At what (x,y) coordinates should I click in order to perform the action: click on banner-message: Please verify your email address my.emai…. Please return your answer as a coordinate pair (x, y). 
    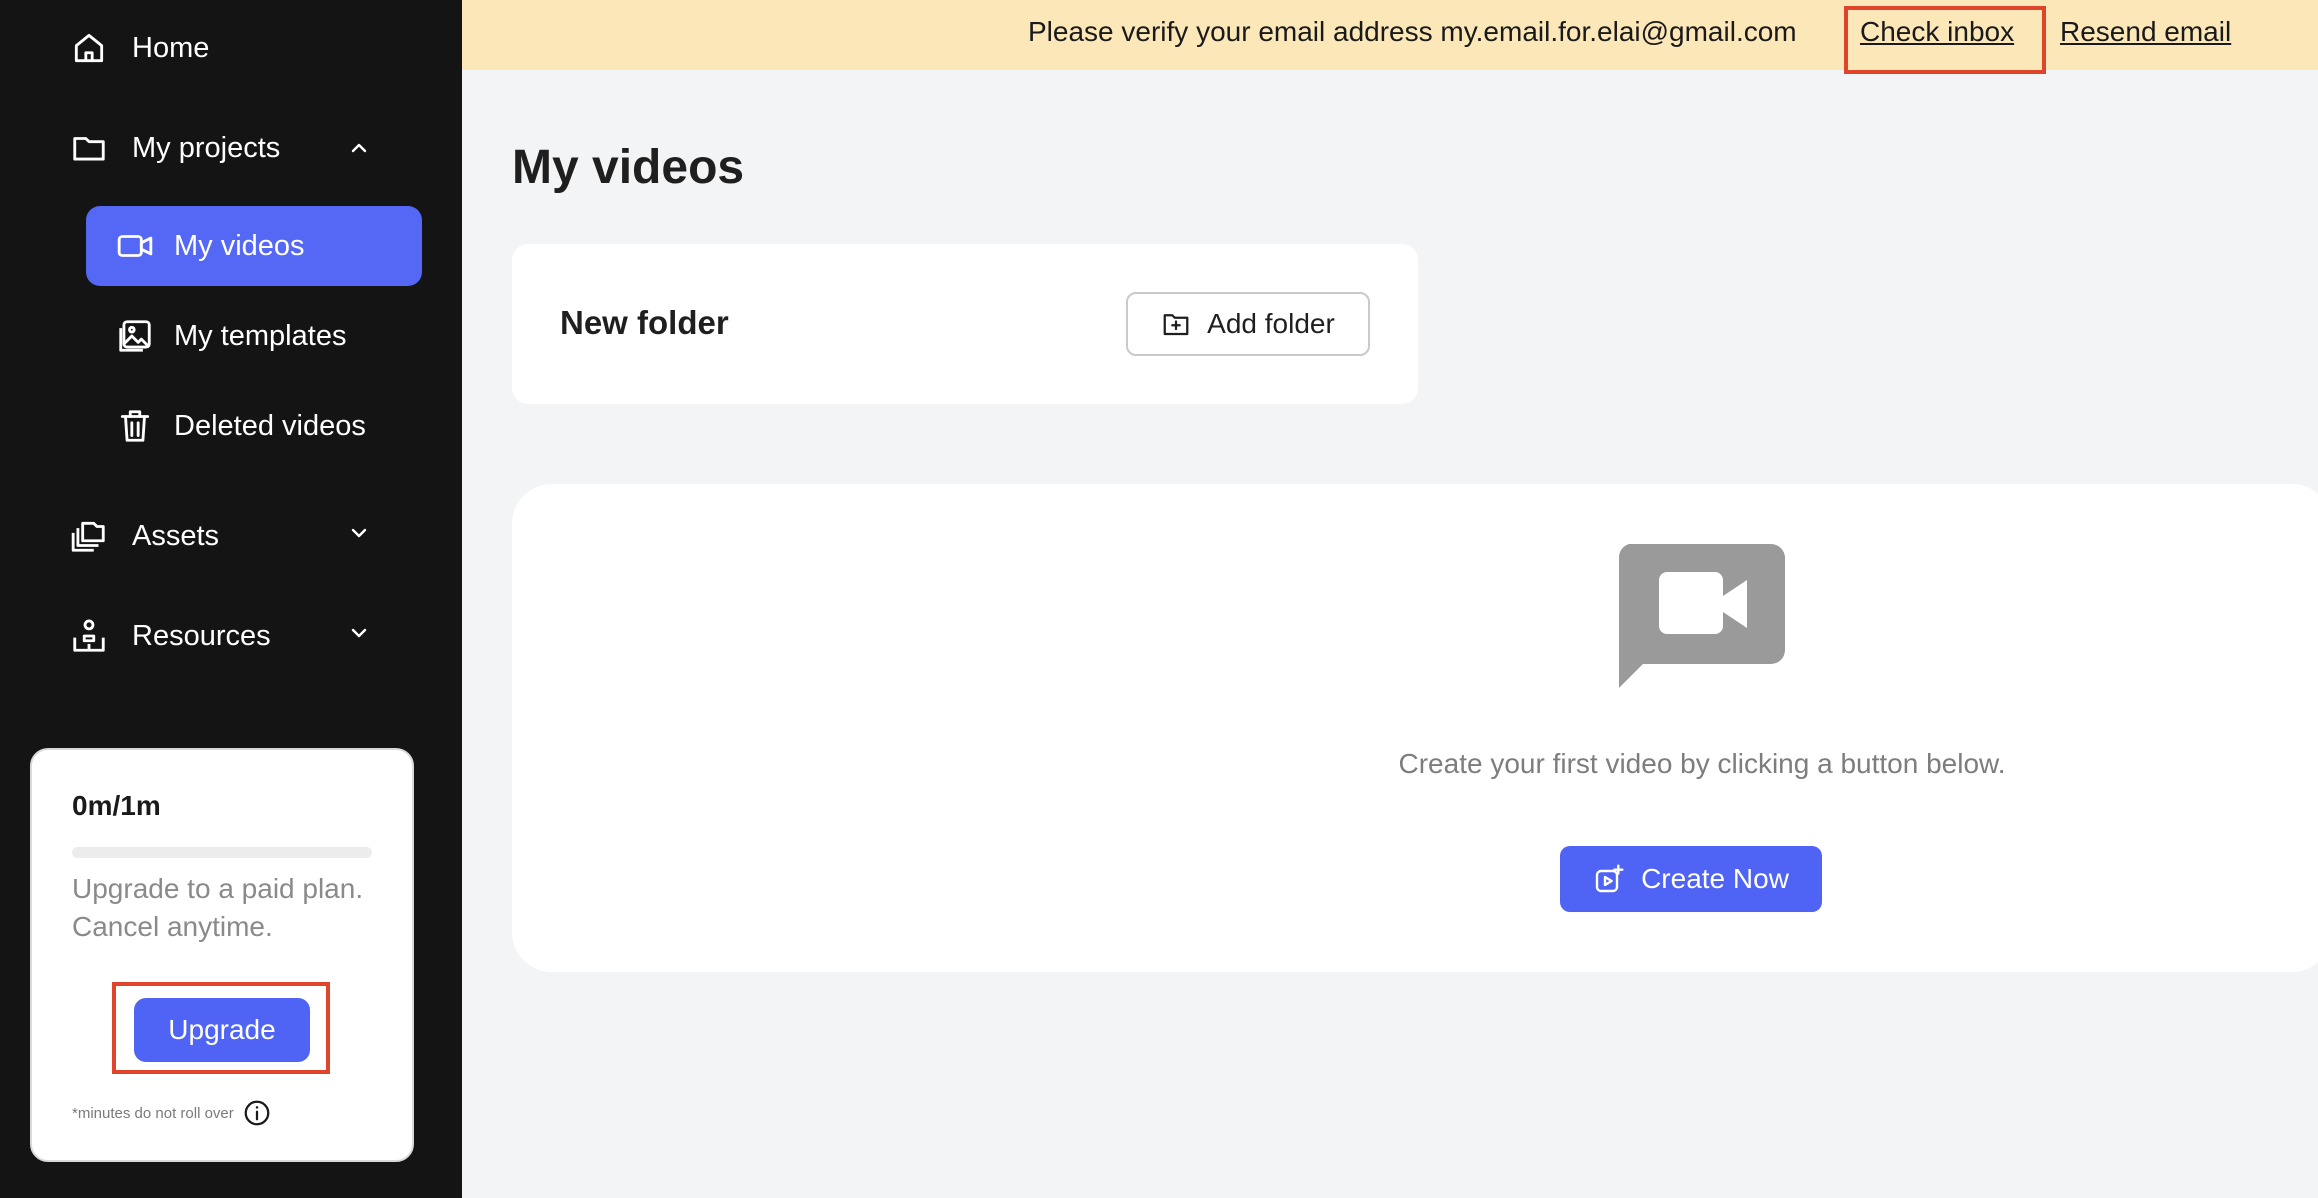
    Looking at the image, I should click on (1412, 31).